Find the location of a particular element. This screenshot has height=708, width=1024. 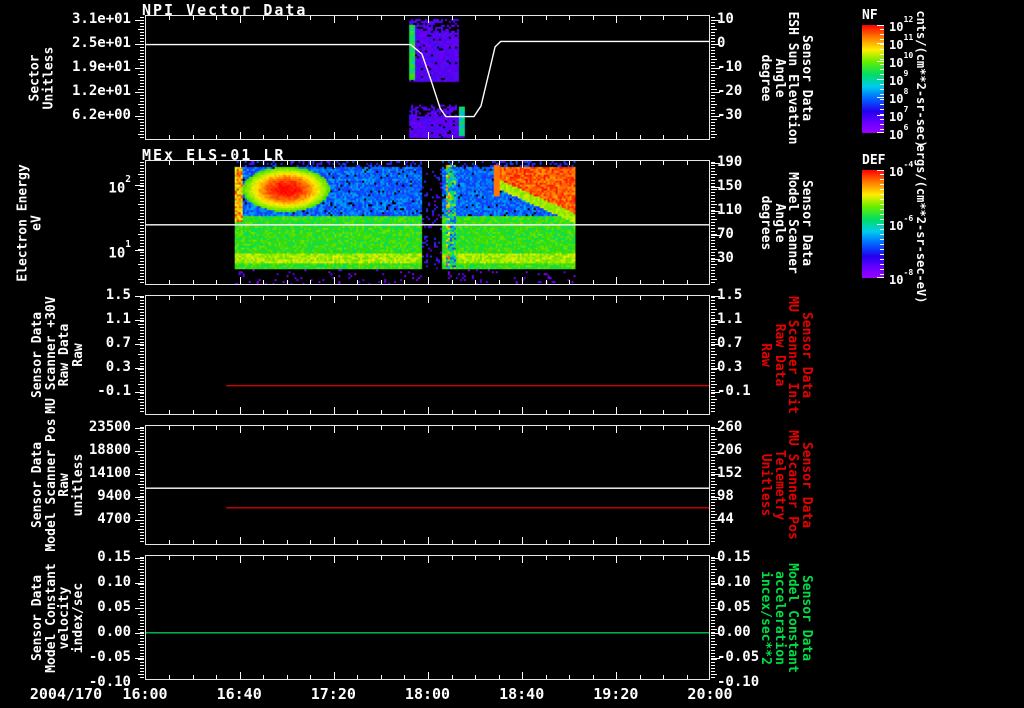

plot-area-npi-vector-data is located at coordinates (427, 77).